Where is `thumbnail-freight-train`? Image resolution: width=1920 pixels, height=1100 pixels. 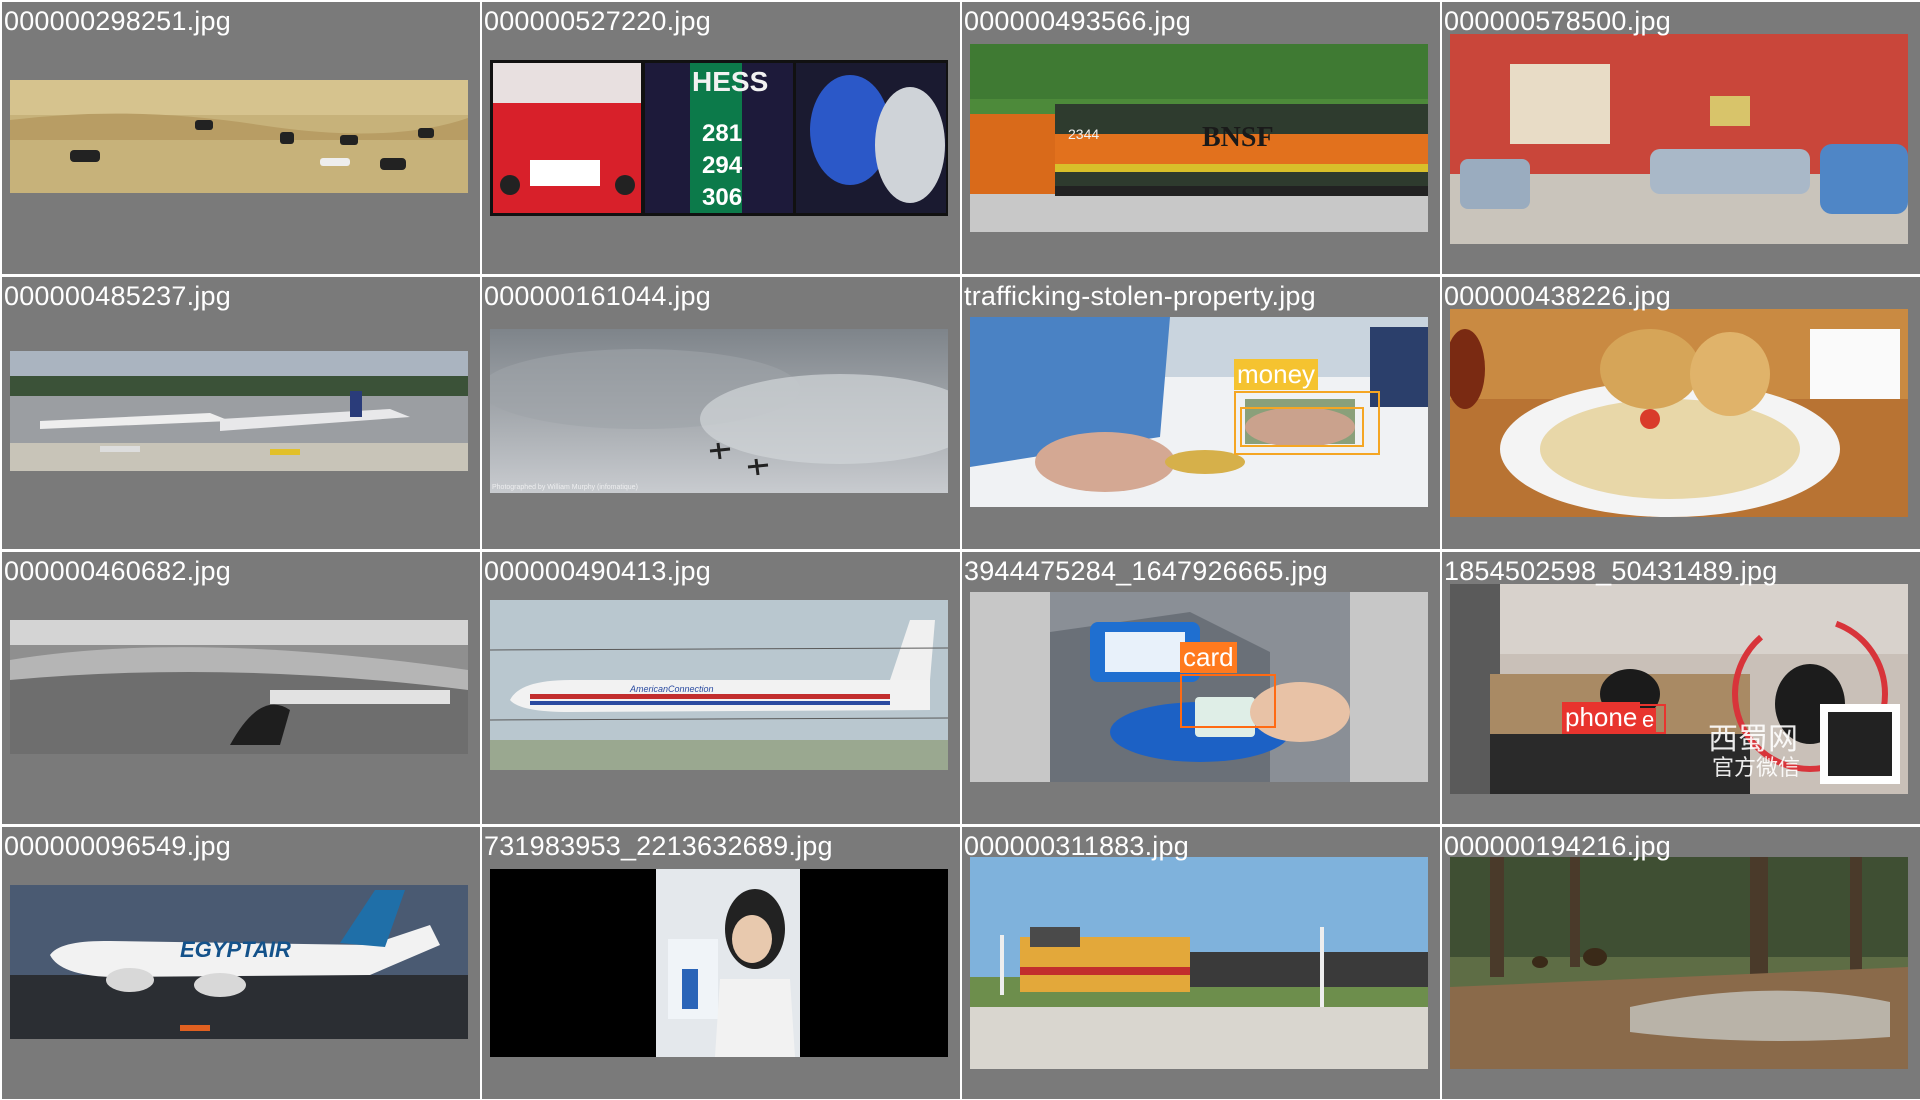 thumbnail-freight-train is located at coordinates (1199, 963).